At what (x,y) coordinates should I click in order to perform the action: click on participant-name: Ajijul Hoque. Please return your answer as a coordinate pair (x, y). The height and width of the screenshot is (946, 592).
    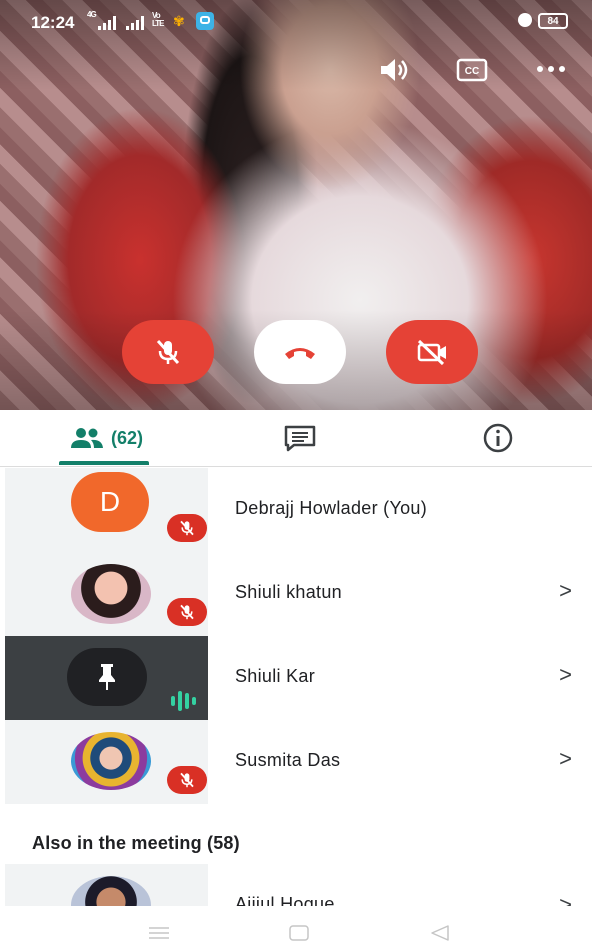
    Looking at the image, I should click on (285, 900).